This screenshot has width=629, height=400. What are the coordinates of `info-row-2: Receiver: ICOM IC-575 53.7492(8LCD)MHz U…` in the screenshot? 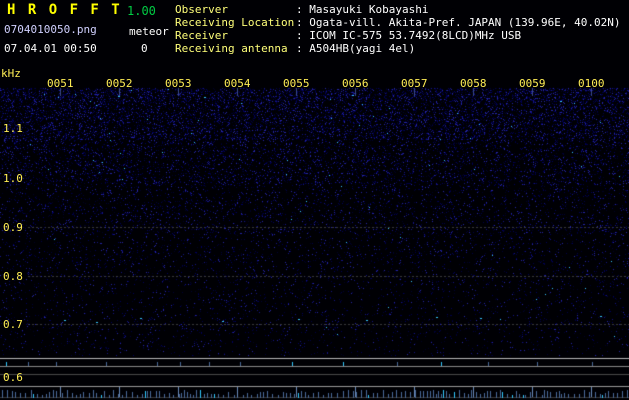 It's located at (398, 35).